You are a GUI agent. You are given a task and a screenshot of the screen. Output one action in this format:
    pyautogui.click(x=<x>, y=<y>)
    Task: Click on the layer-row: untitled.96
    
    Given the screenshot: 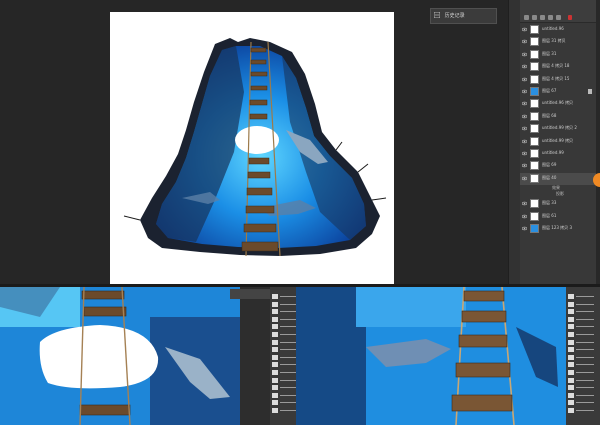 What is the action you would take?
    pyautogui.click(x=558, y=30)
    